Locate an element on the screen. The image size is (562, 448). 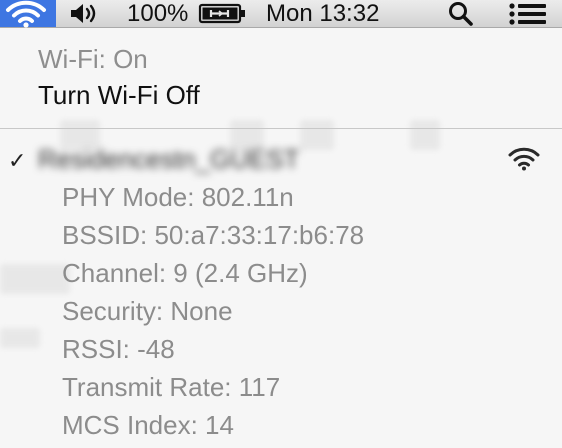
network-name: Residencestn_GUEST is located at coordinates (169, 159).